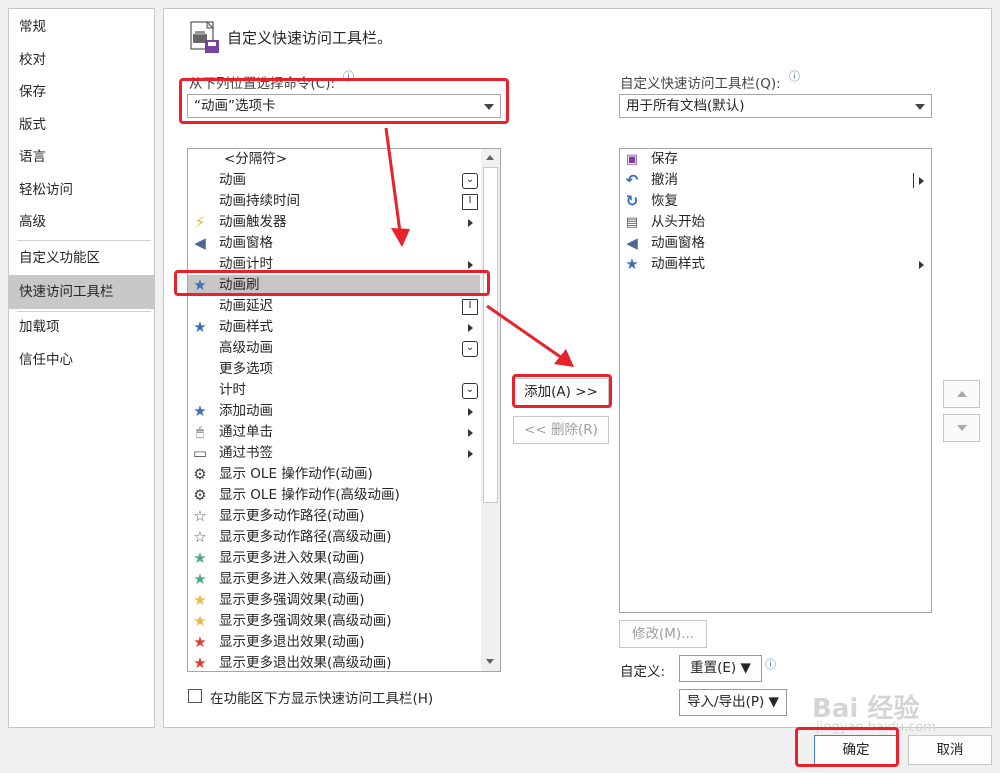 This screenshot has height=773, width=1000. What do you see at coordinates (334, 369) in the screenshot?
I see `list-item: 更多选项` at bounding box center [334, 369].